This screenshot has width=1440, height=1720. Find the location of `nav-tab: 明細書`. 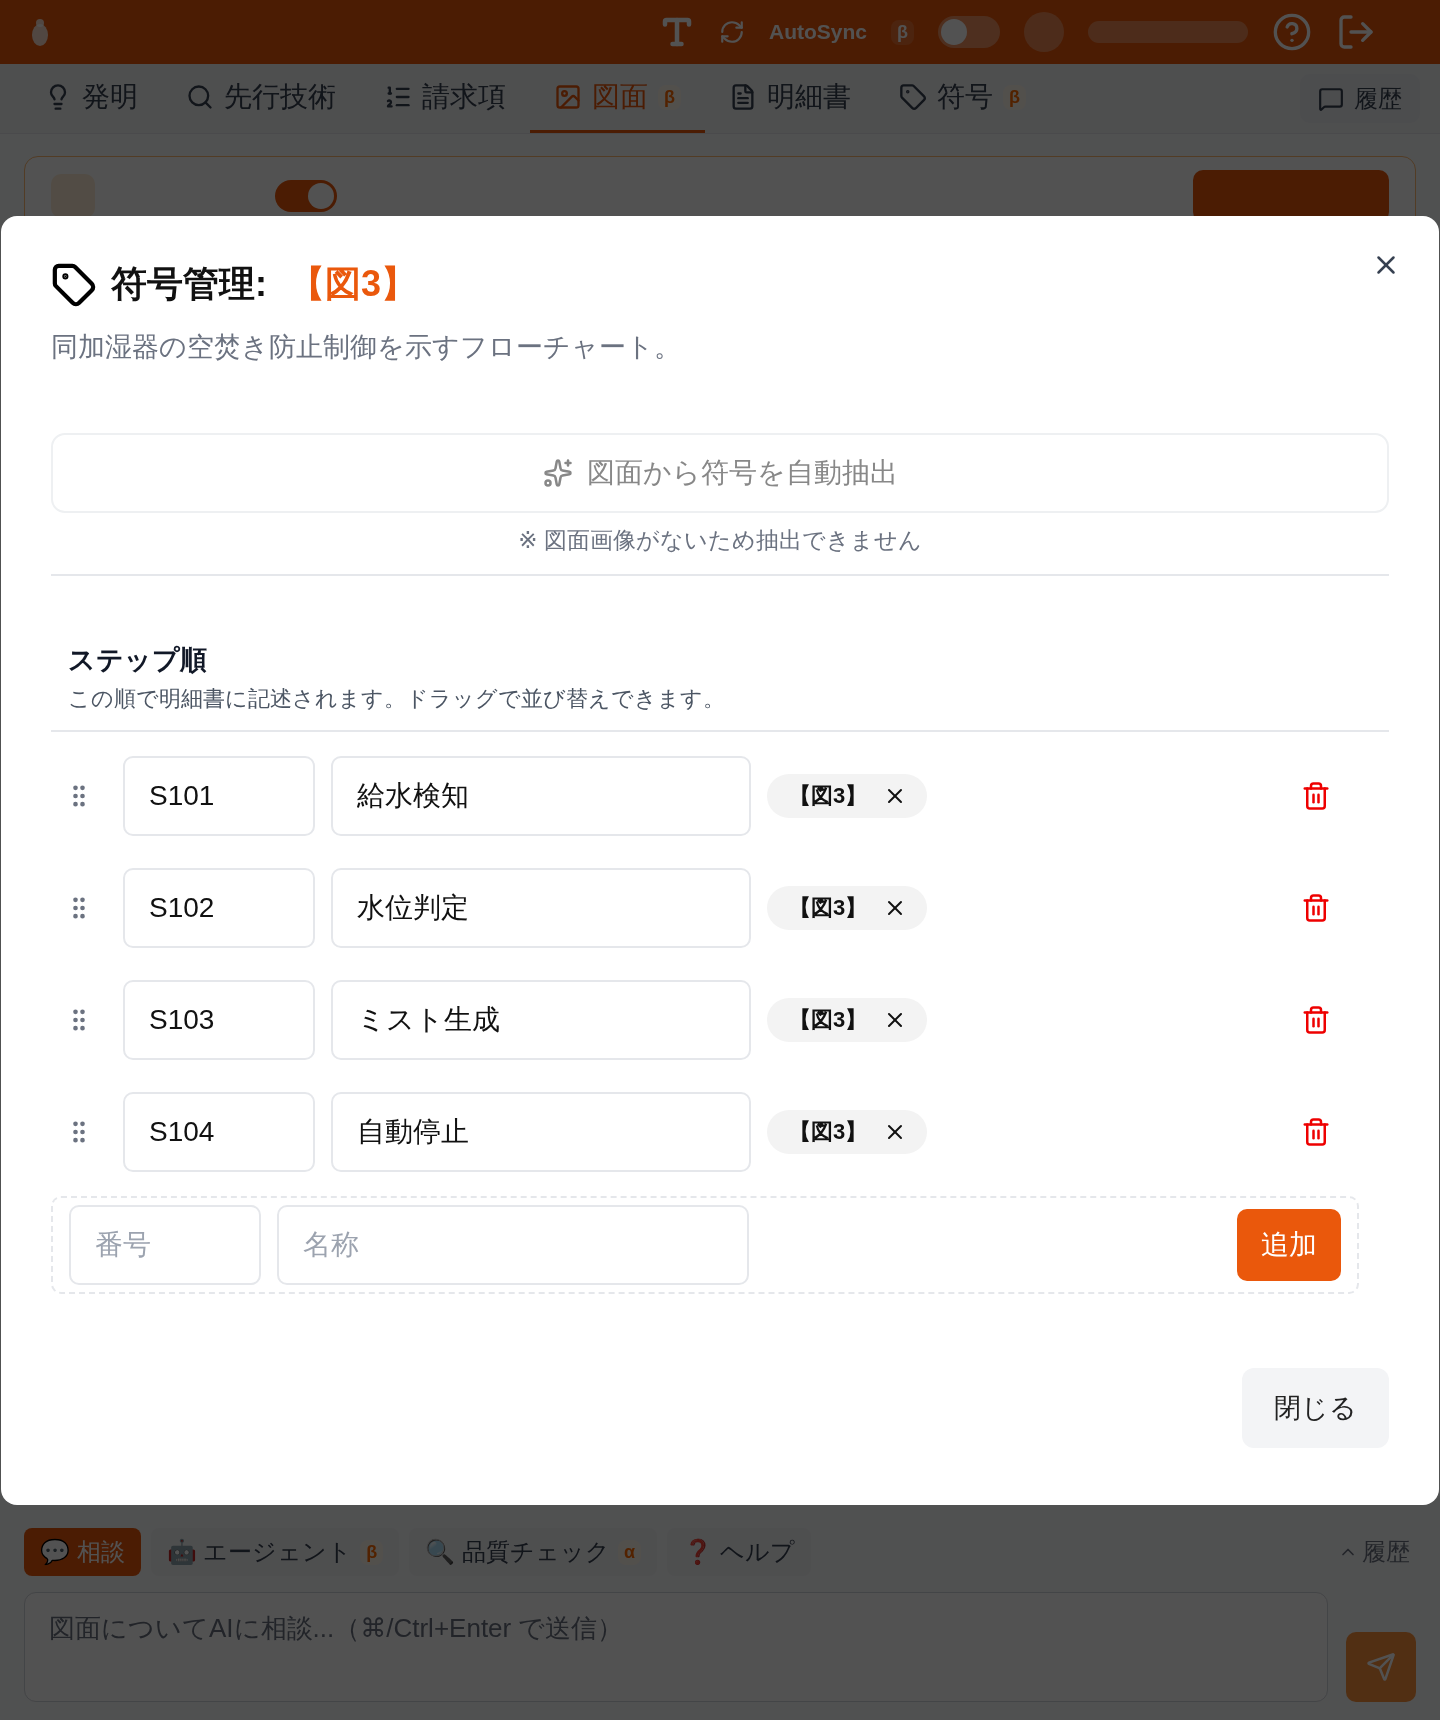

nav-tab: 明細書 is located at coordinates (790, 98).